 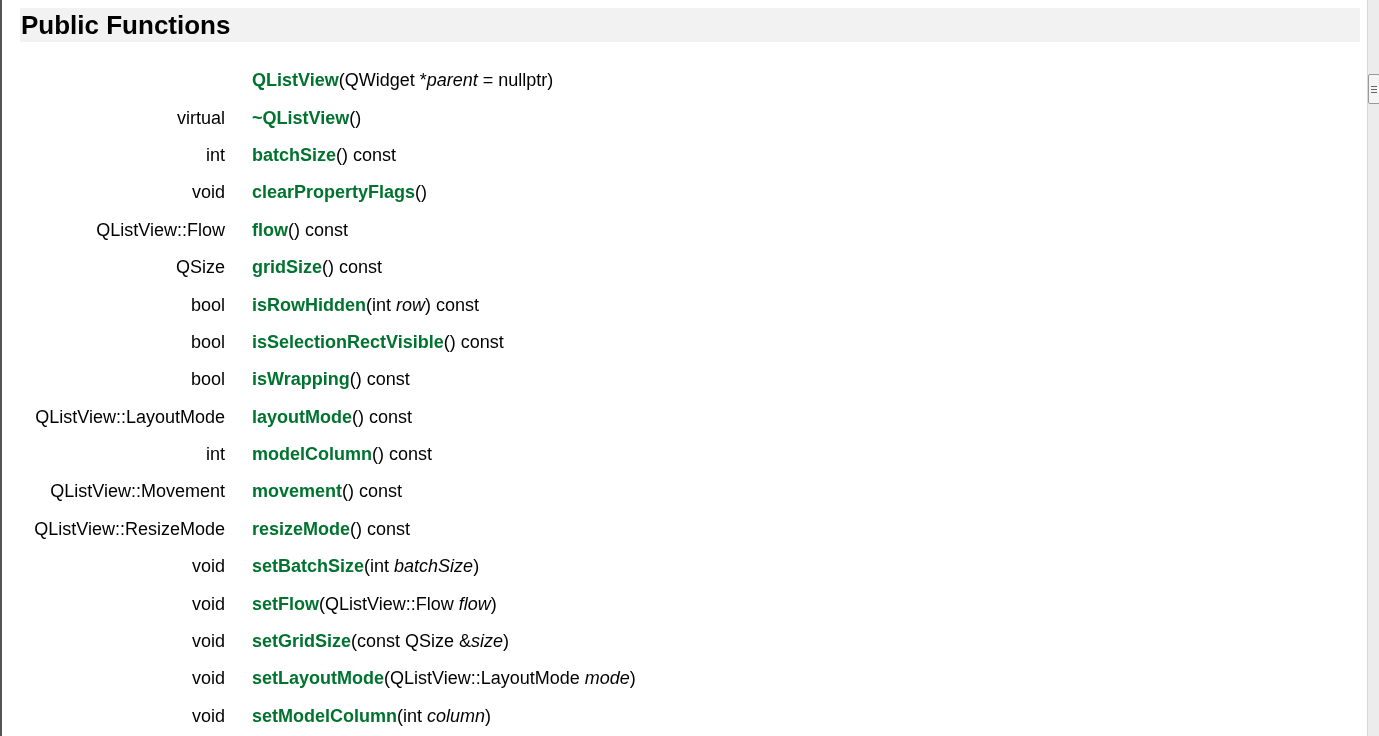 I want to click on parameter-list: (QListView::Flow flow), so click(x=408, y=603).